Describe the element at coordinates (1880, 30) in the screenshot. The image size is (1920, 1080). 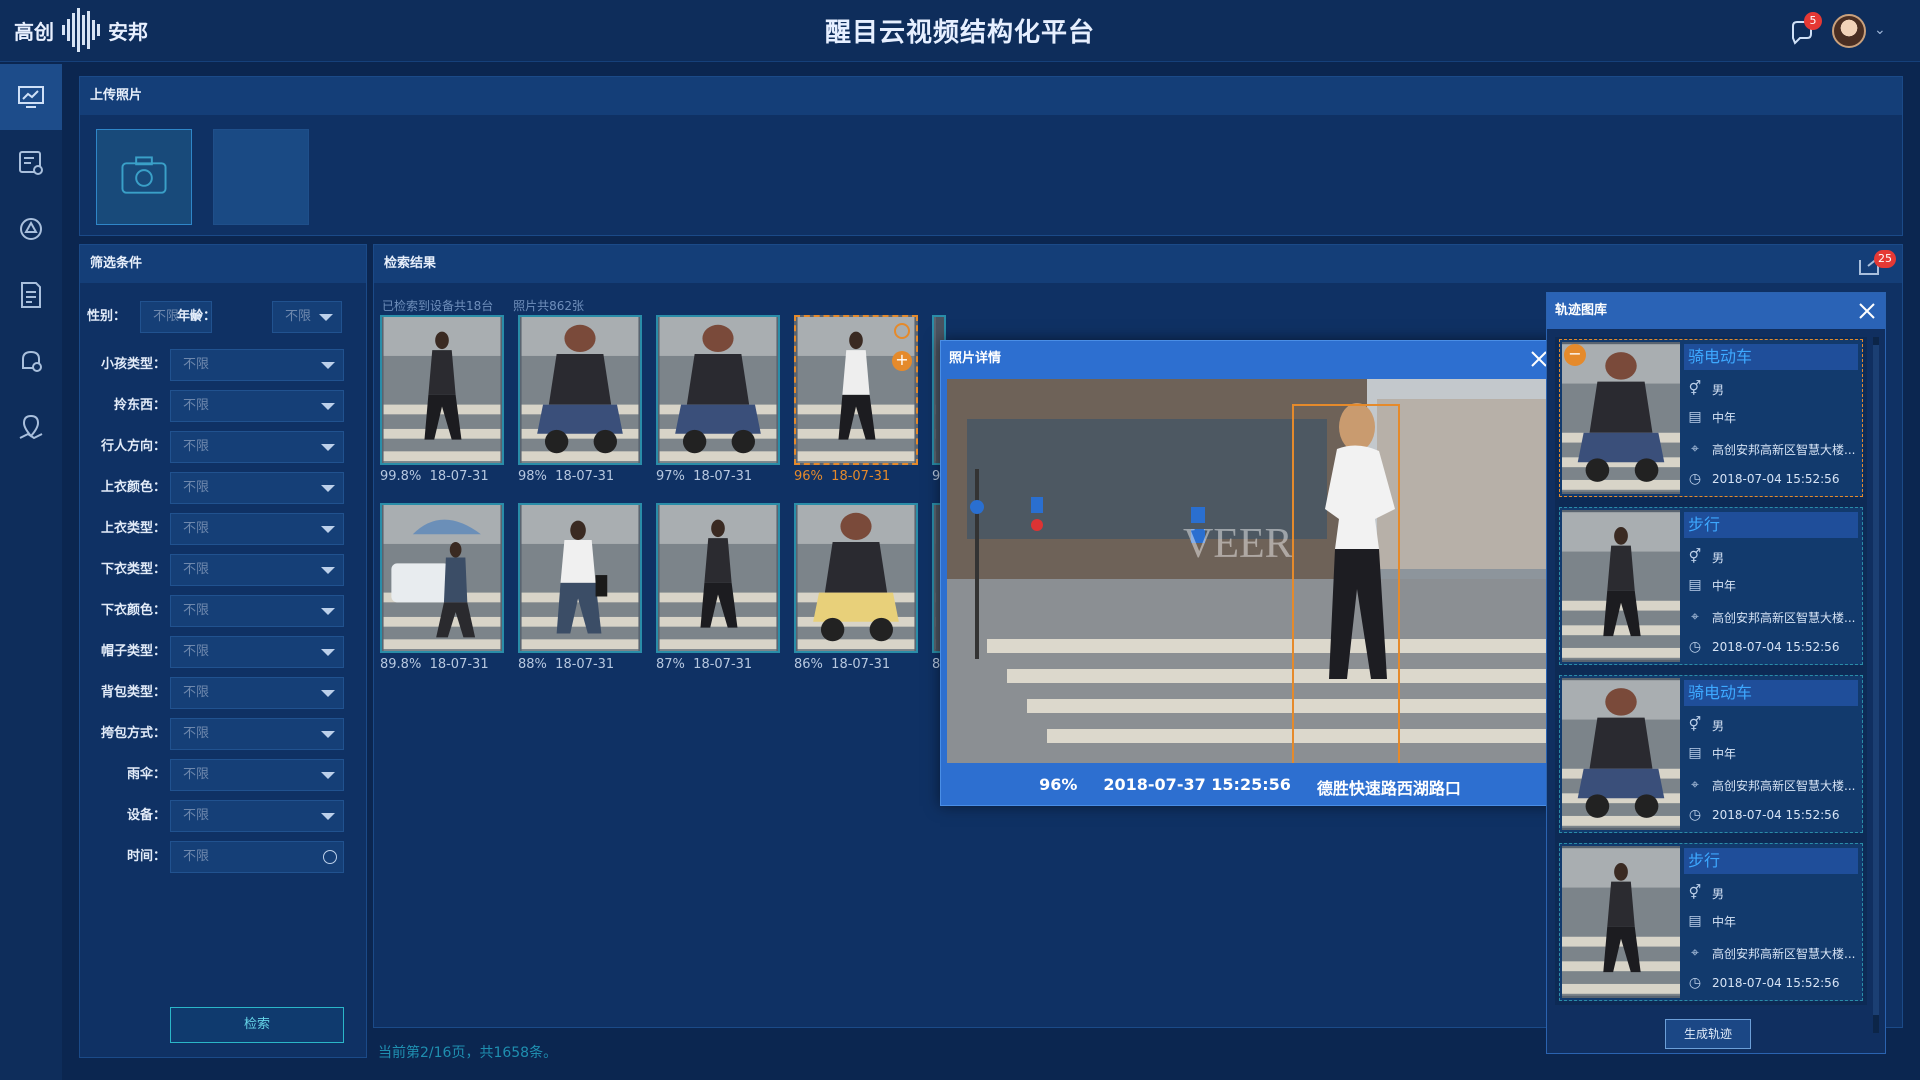
I see `chevron-down-icon: ⌄` at that location.